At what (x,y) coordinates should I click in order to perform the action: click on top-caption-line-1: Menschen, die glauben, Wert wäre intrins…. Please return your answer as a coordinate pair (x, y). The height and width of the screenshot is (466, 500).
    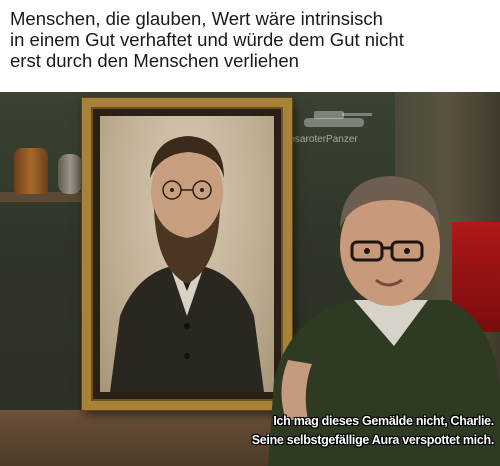
    Looking at the image, I should click on (196, 18).